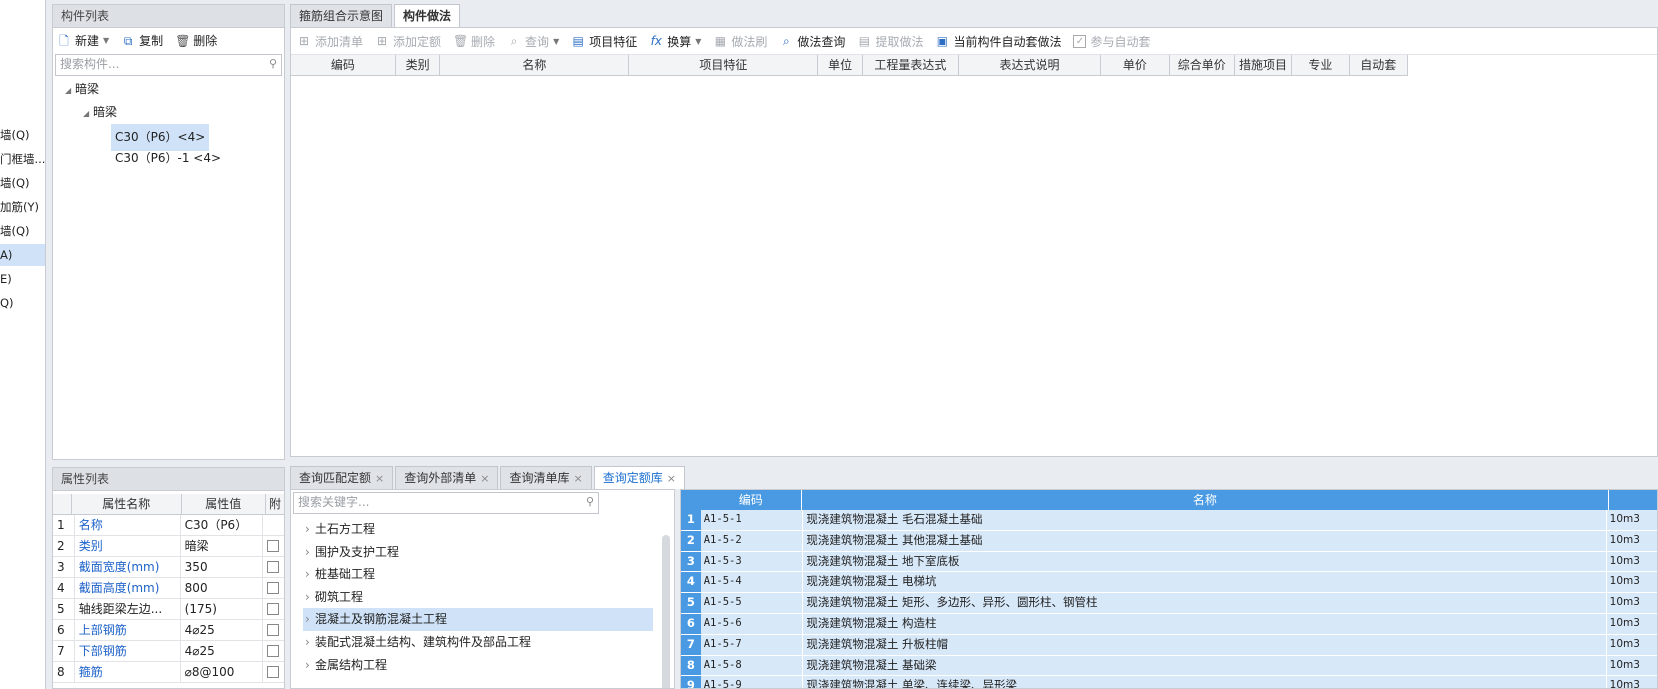 This screenshot has width=1658, height=689. What do you see at coordinates (474, 41) in the screenshot?
I see `delete-method-button: 🗑 删除` at bounding box center [474, 41].